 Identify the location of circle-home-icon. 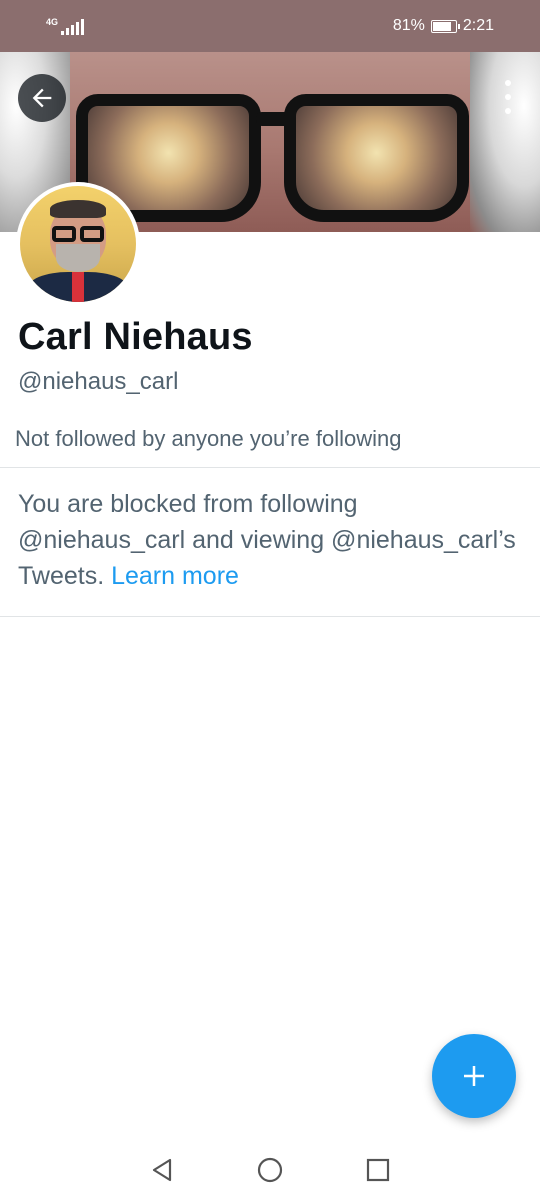
(270, 1170).